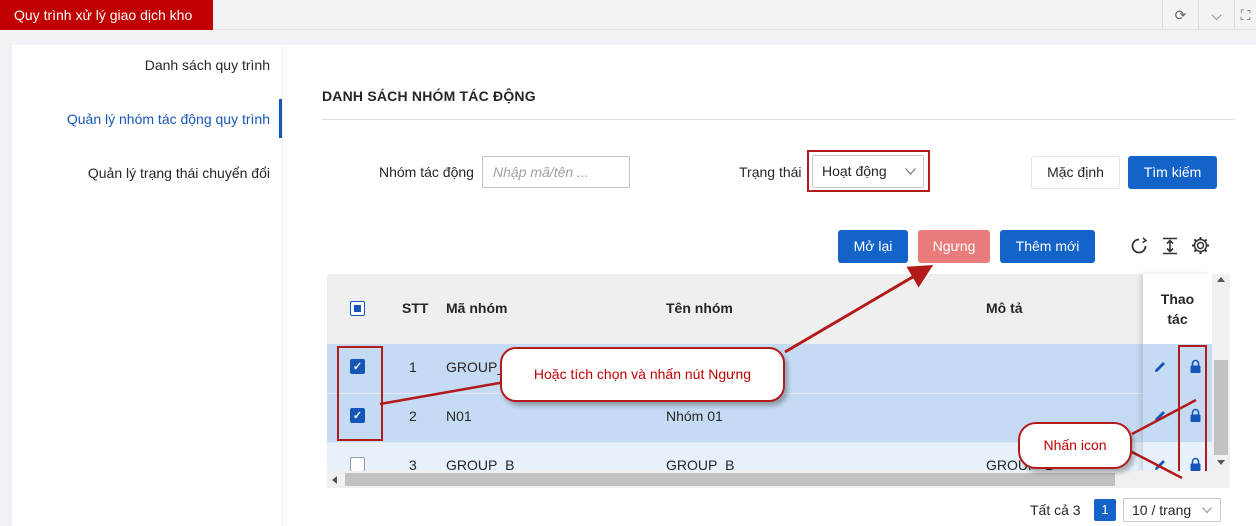 The height and width of the screenshot is (526, 1256). Describe the element at coordinates (694, 416) in the screenshot. I see `row-name: Nhóm 01` at that location.